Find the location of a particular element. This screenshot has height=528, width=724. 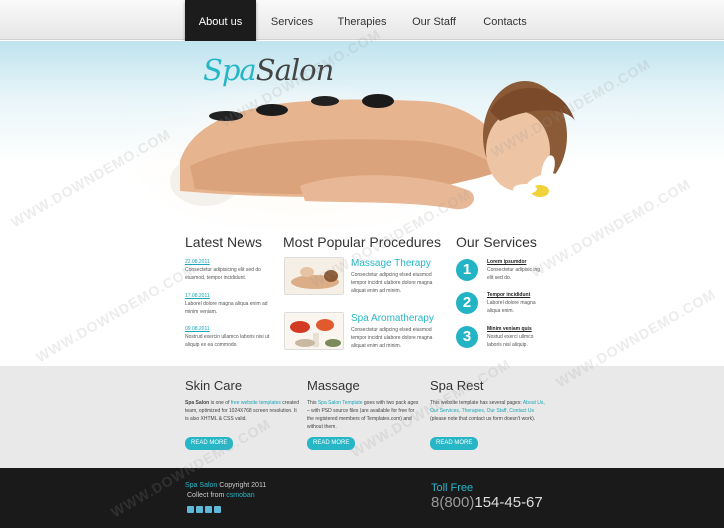

skin-care-title: Skin Care is located at coordinates (214, 385).